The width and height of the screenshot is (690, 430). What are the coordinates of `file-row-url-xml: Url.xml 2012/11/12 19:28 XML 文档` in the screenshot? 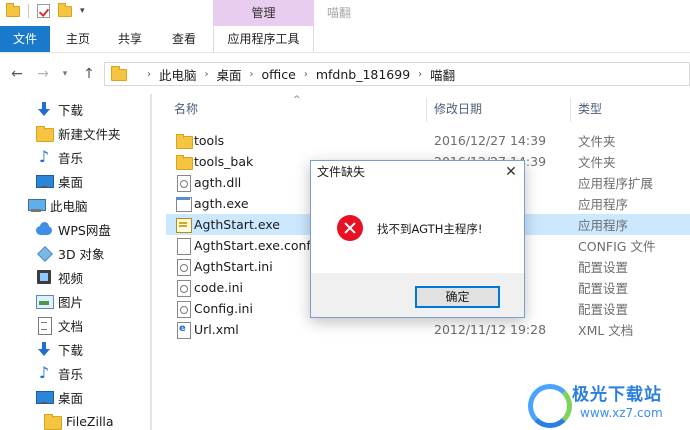 It's located at (428, 329).